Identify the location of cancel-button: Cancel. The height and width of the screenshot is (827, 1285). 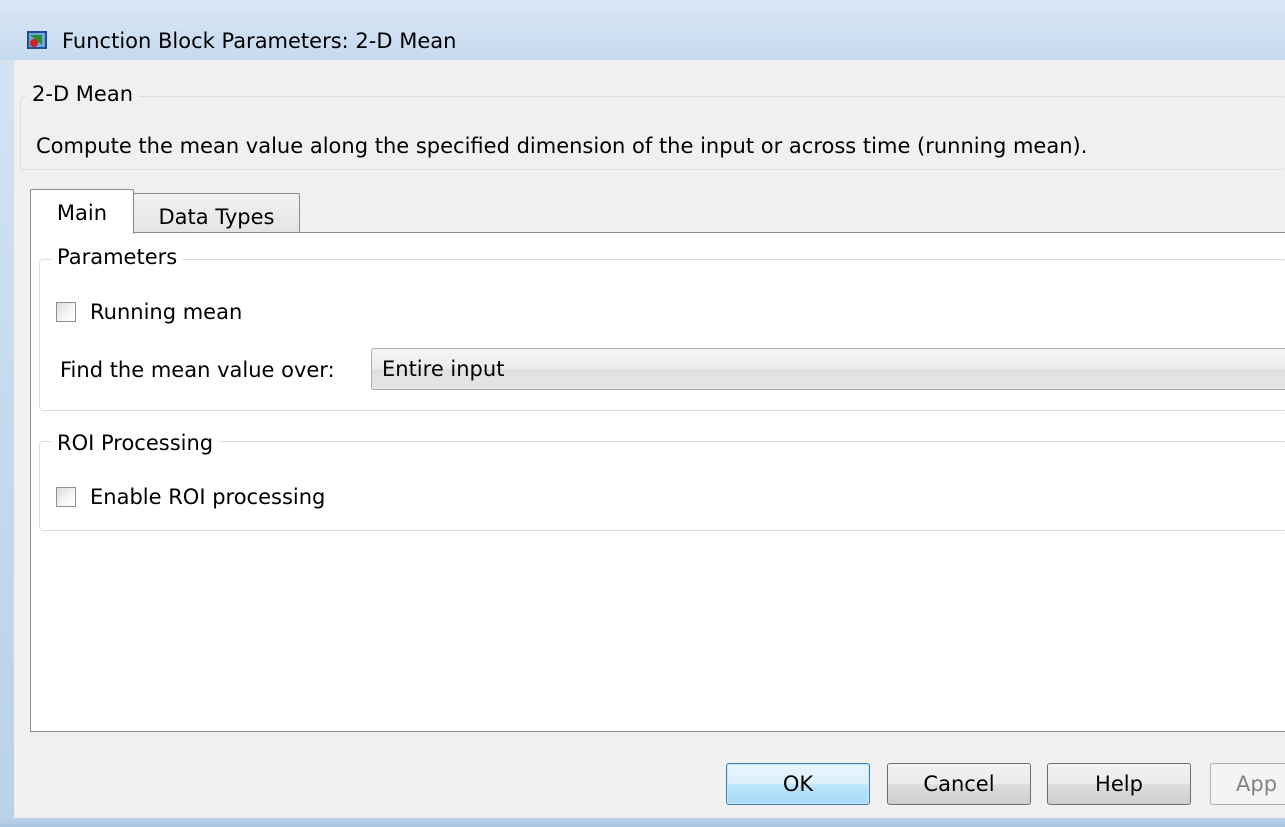
(959, 784).